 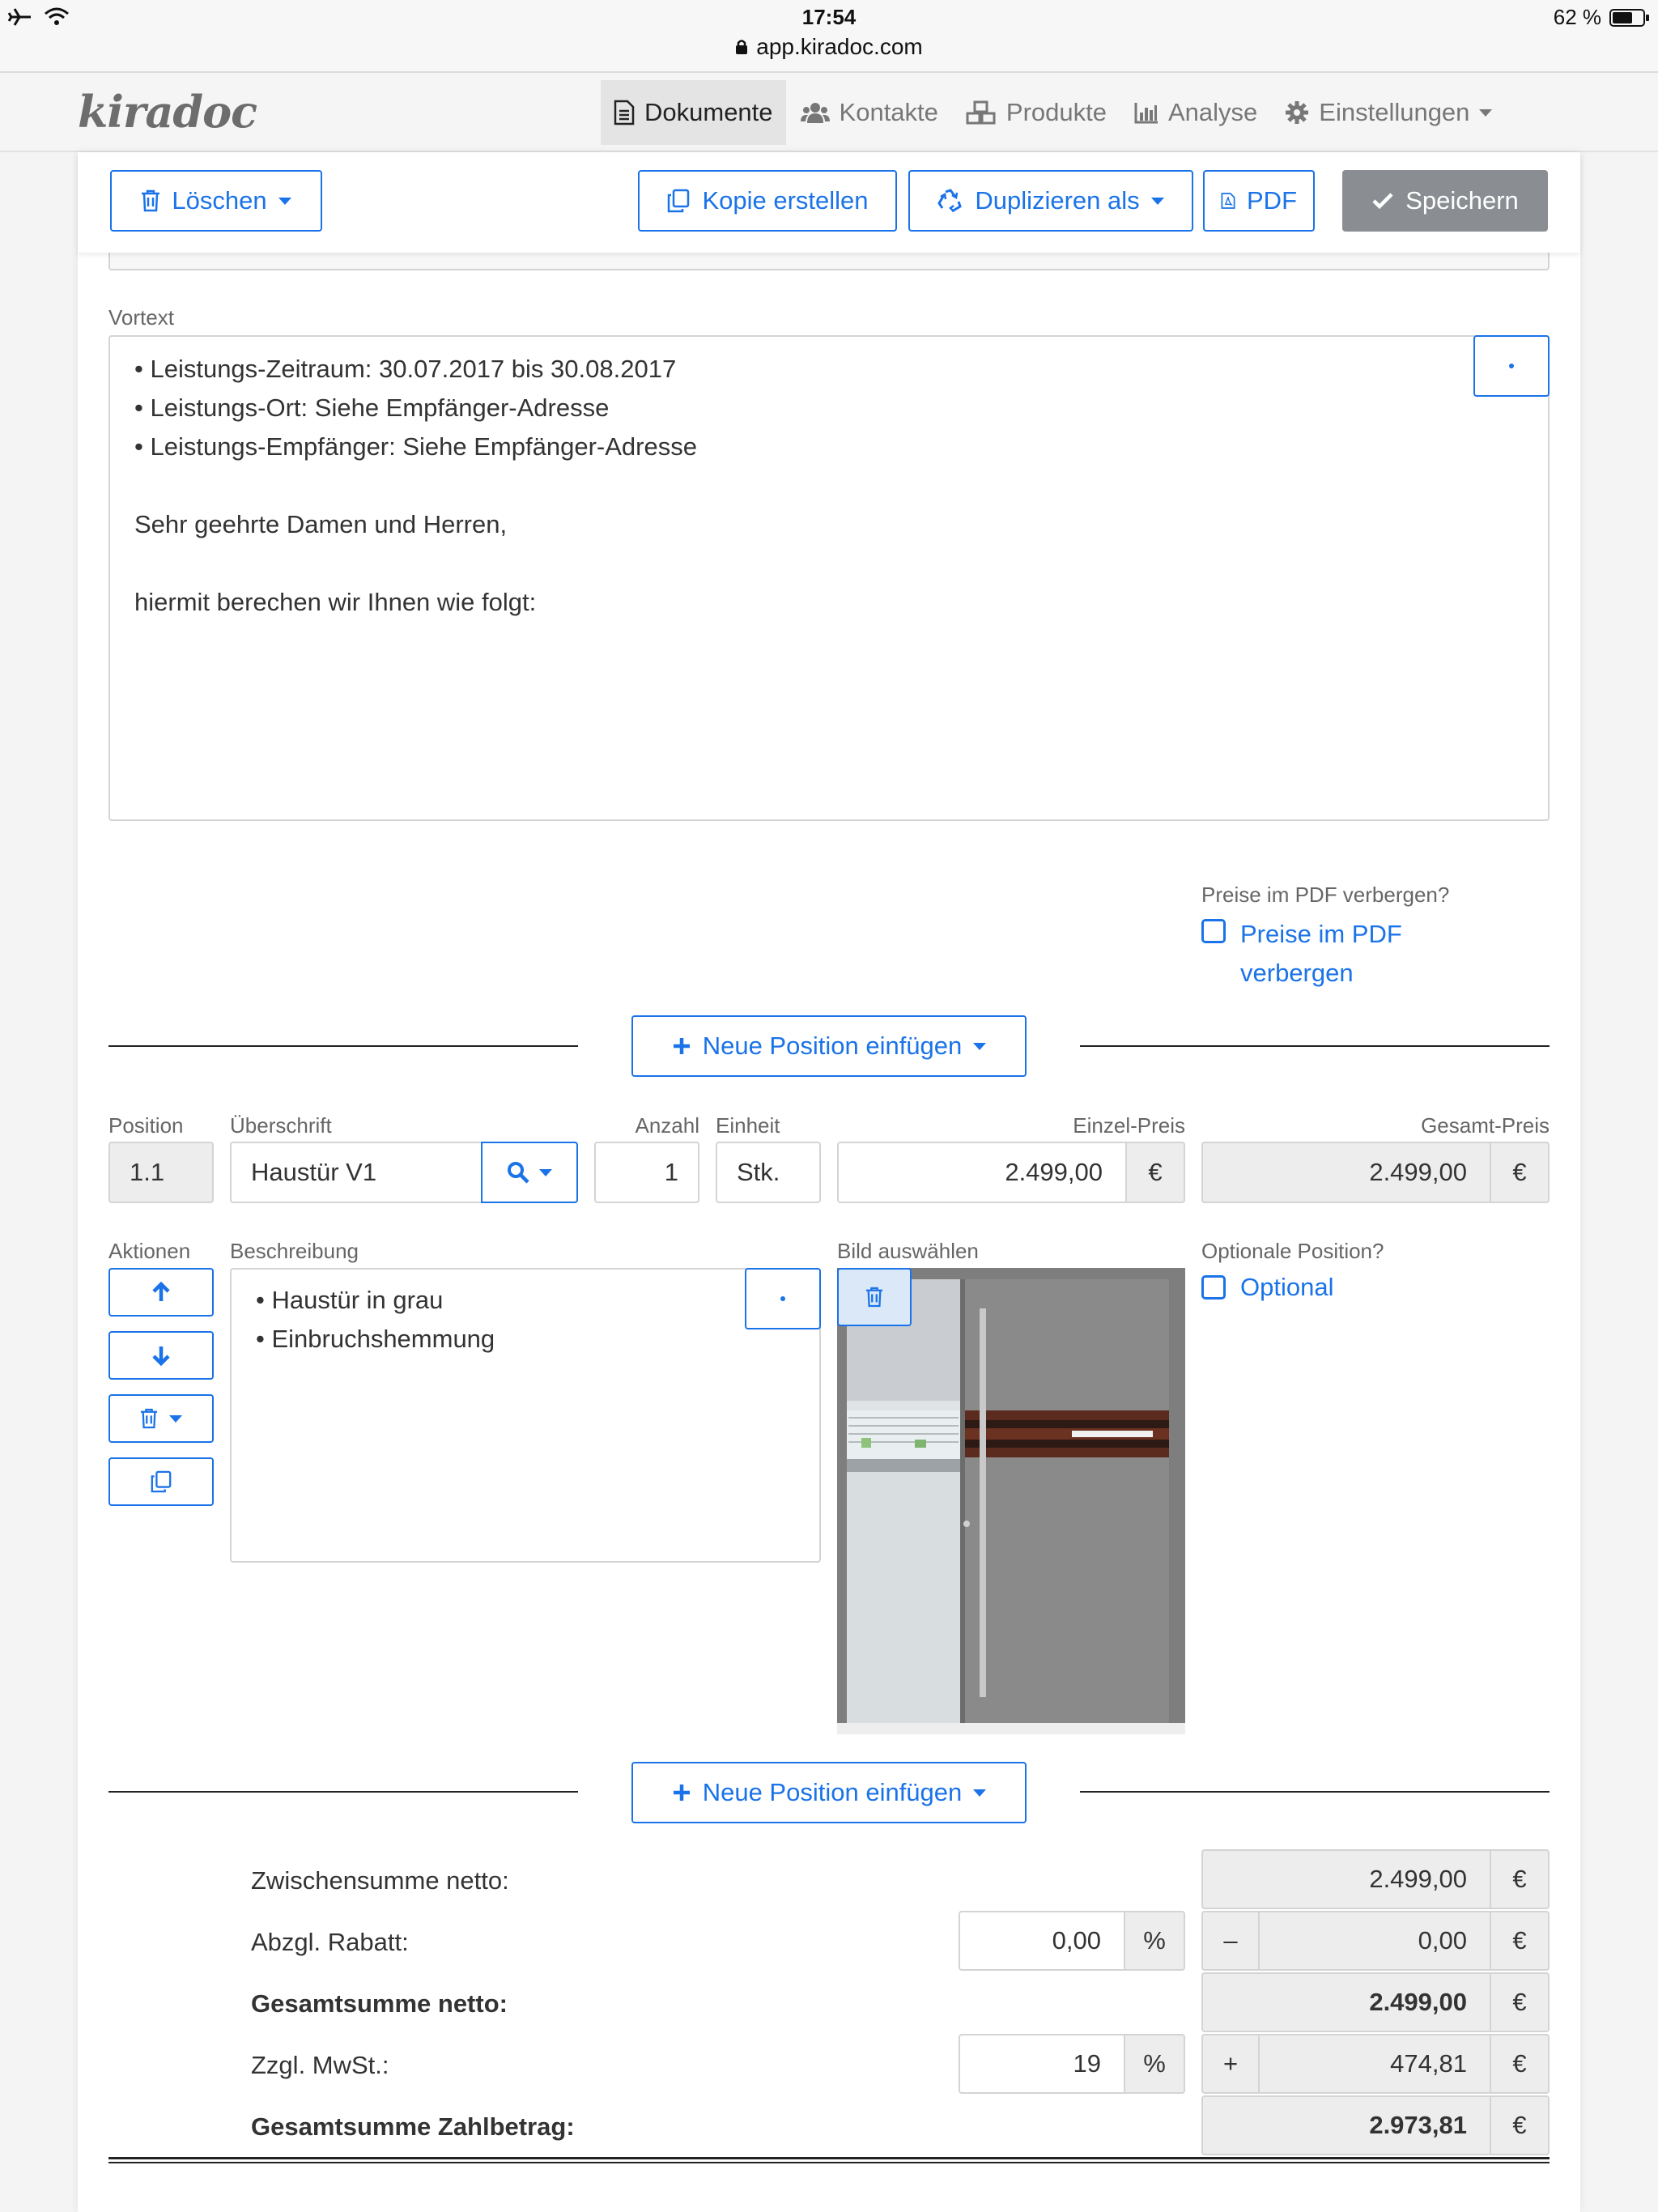 What do you see at coordinates (1155, 1172) in the screenshot?
I see `unit-price-currency: €` at bounding box center [1155, 1172].